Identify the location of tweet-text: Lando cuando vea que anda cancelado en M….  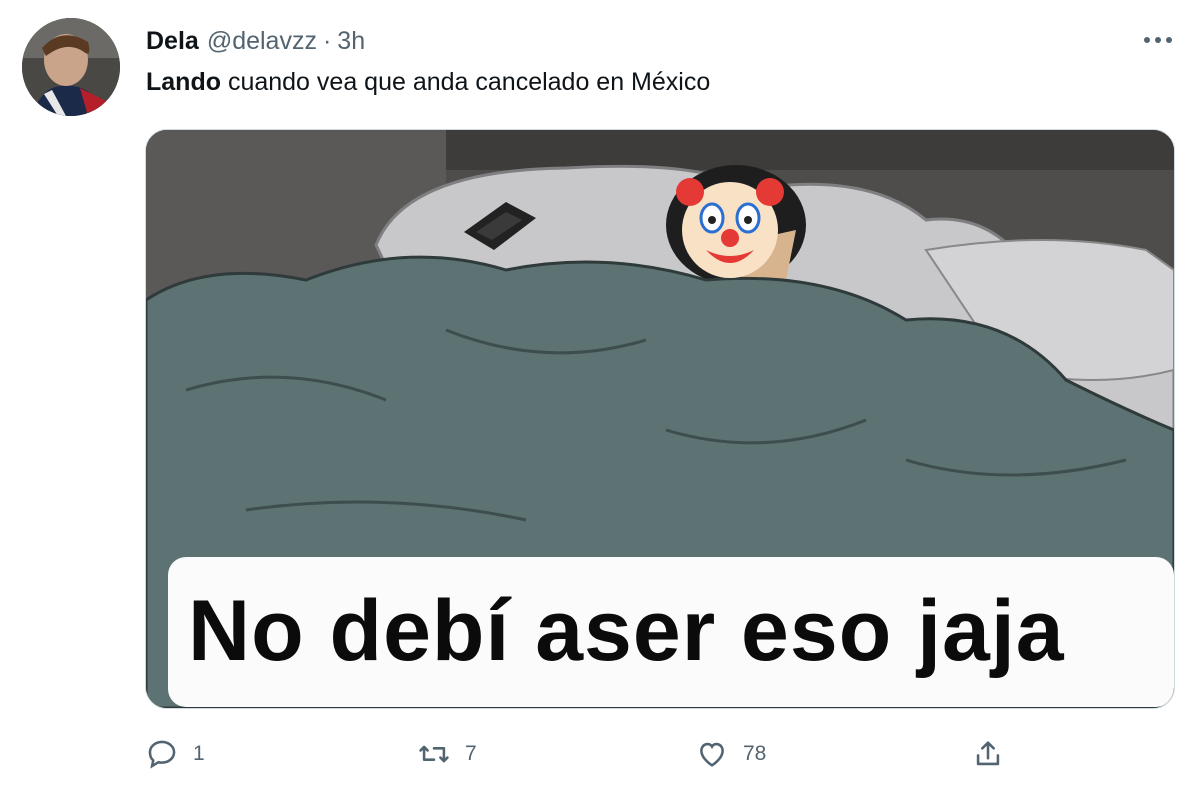
(428, 82).